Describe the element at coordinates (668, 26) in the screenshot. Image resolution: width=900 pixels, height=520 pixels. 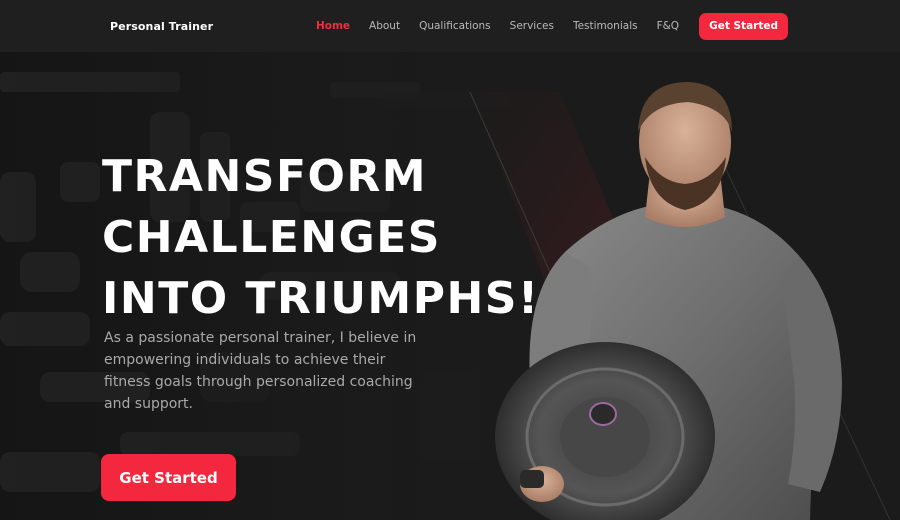
I see `nav-link-faq: F&Q` at that location.